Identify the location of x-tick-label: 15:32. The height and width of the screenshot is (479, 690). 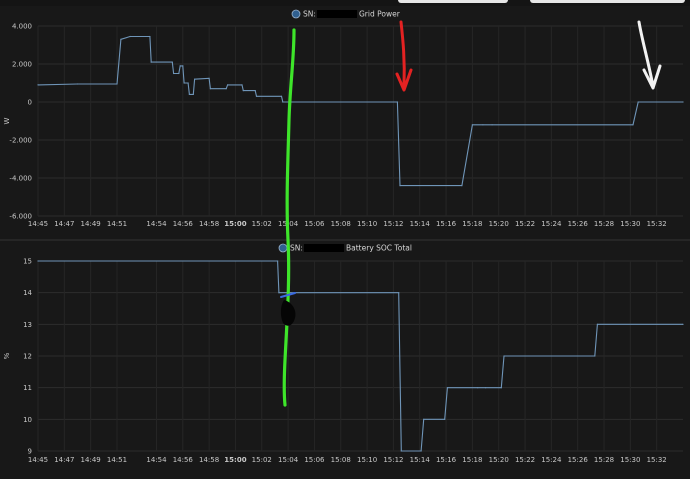
(657, 460).